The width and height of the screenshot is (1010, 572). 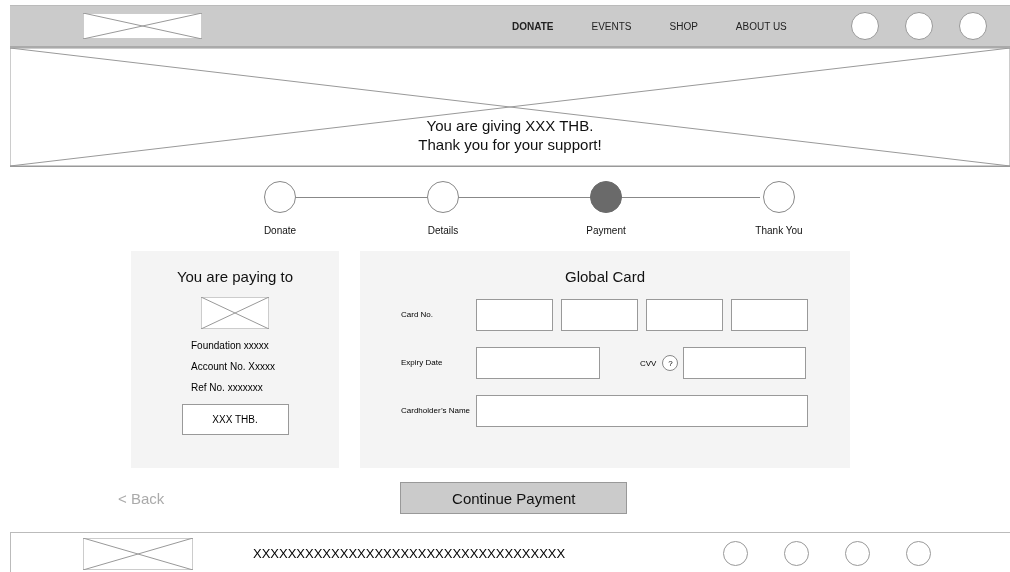 I want to click on panel-title: You are paying to, so click(x=235, y=276).